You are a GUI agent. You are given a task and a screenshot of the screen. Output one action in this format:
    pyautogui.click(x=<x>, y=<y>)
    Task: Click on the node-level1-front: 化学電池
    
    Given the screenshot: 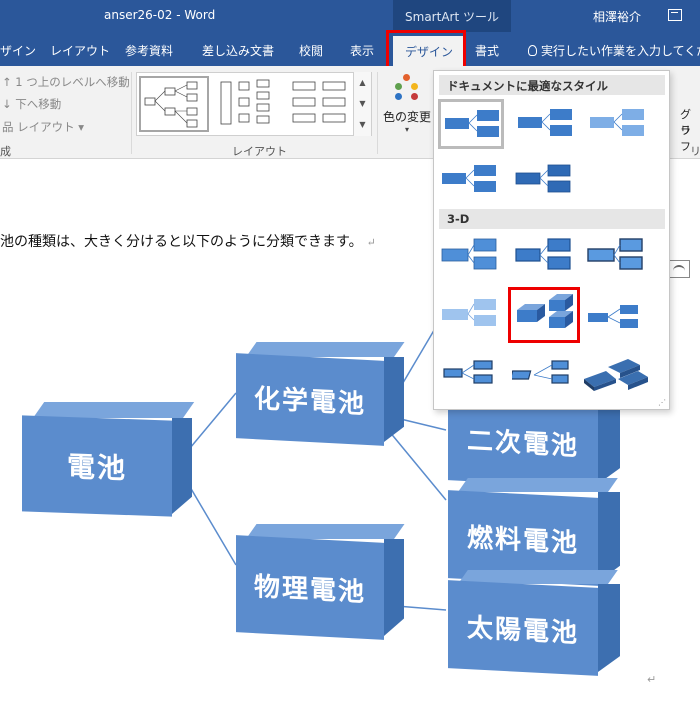 What is the action you would take?
    pyautogui.click(x=310, y=399)
    